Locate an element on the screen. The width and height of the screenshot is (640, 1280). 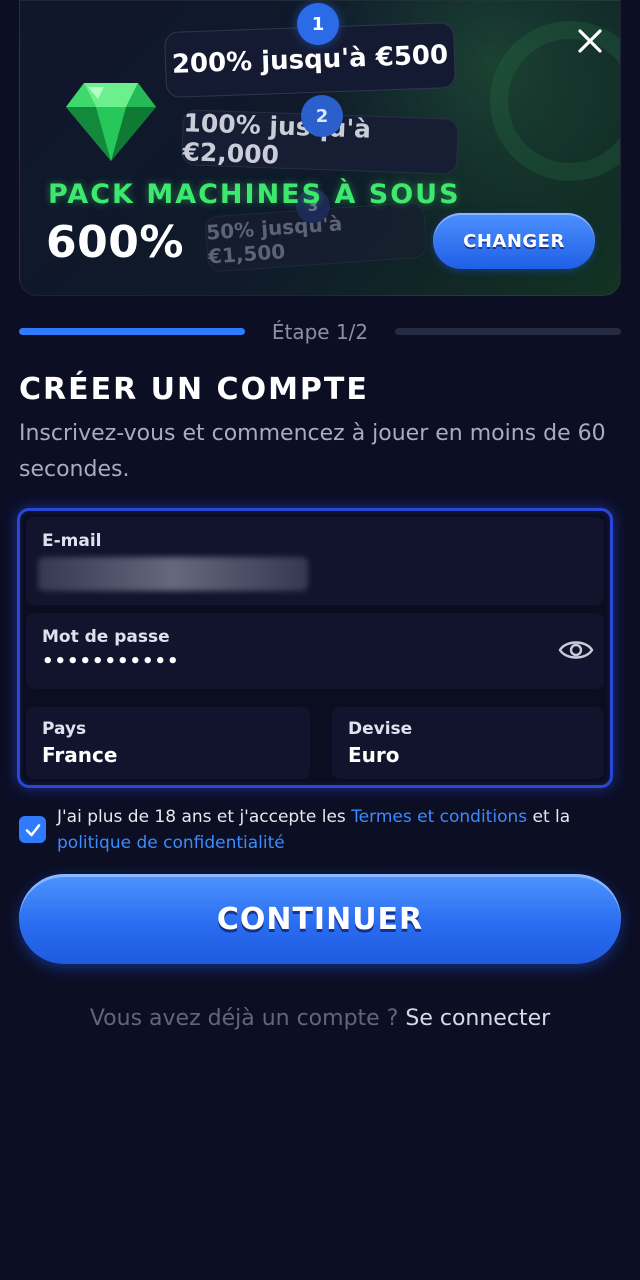
tier-2-badge: 2 is located at coordinates (322, 116).